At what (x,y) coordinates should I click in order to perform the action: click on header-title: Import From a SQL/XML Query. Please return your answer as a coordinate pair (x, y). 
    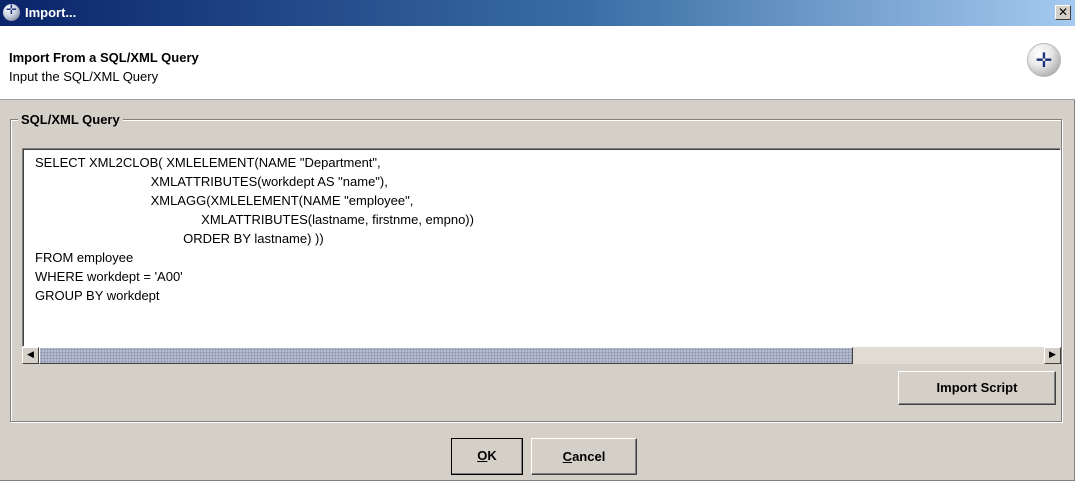
    Looking at the image, I should click on (104, 57).